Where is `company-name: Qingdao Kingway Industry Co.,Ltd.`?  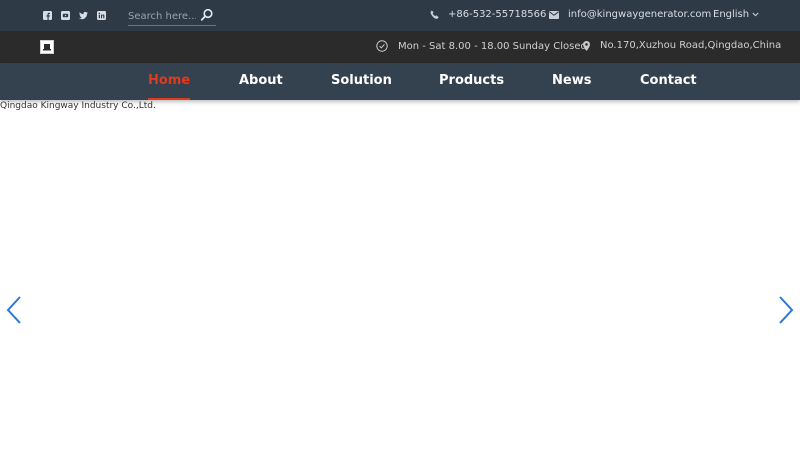 company-name: Qingdao Kingway Industry Co.,Ltd. is located at coordinates (78, 106).